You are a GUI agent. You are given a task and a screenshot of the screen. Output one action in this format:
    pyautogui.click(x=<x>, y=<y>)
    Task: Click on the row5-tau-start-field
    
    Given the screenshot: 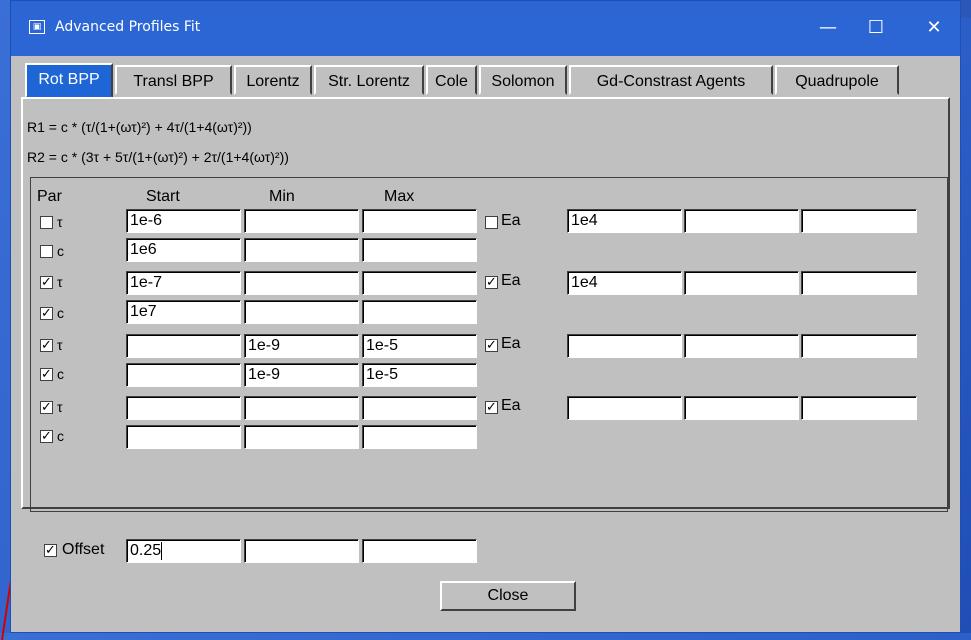 What is the action you would take?
    pyautogui.click(x=183, y=346)
    